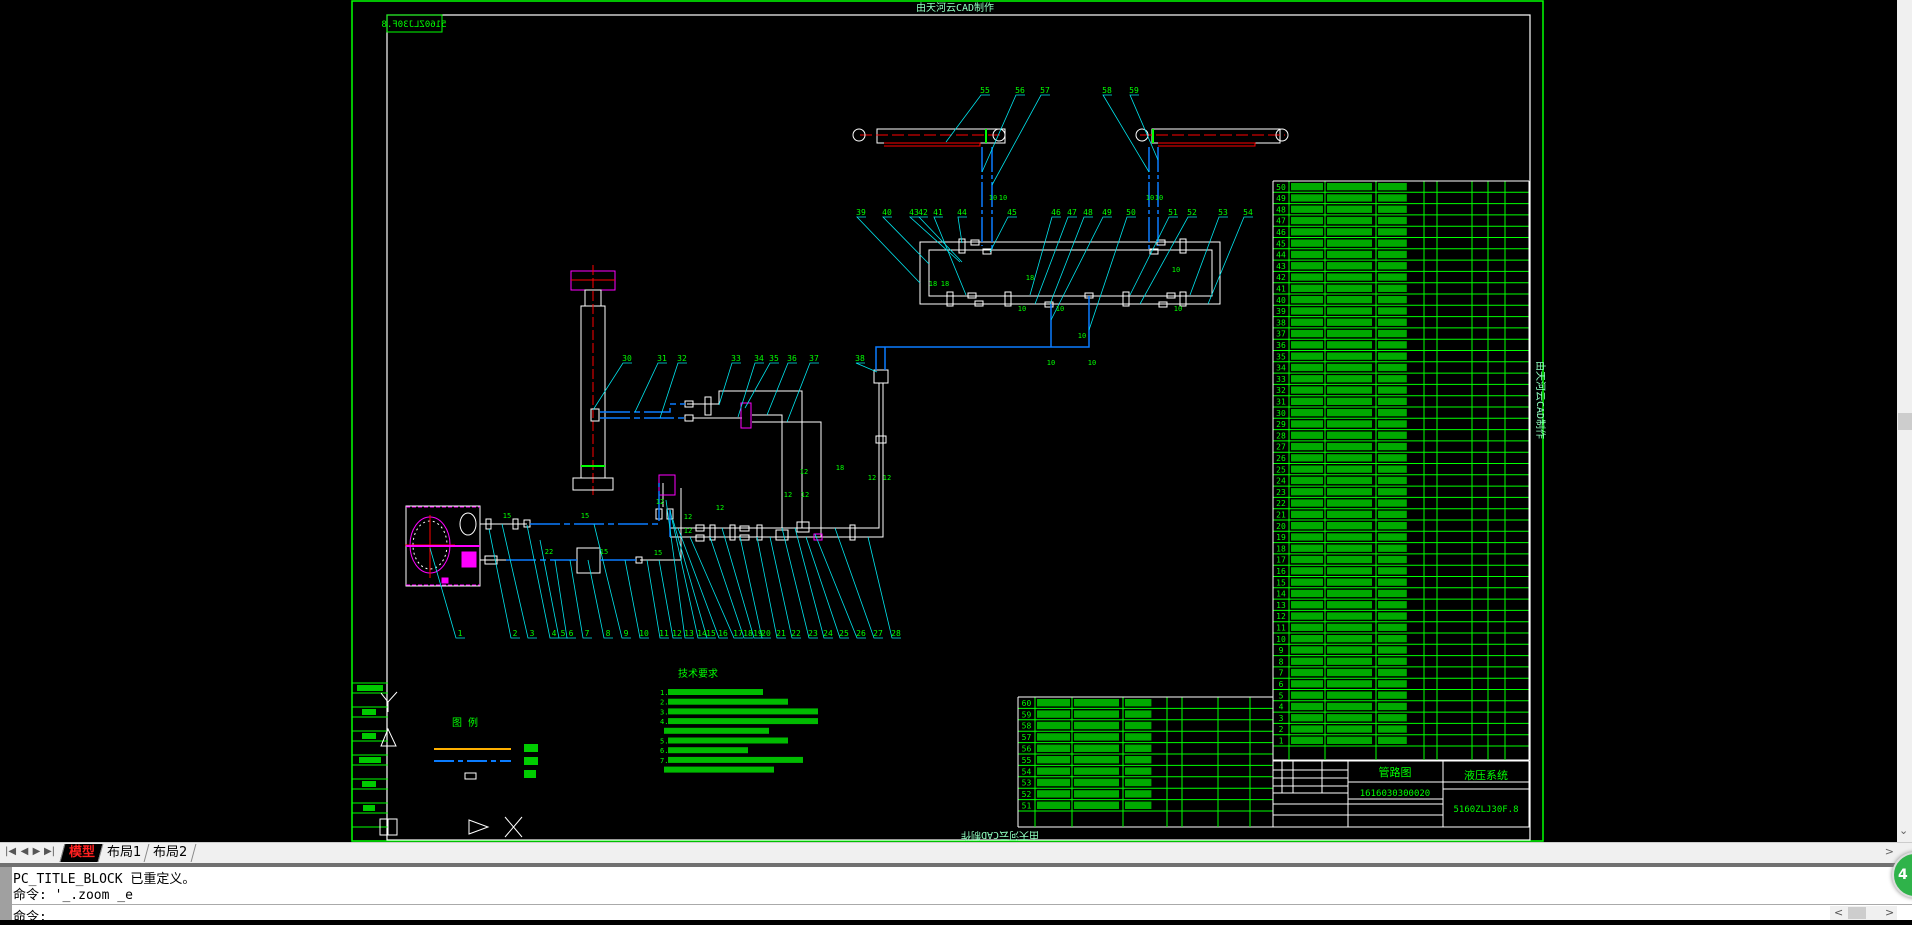 This screenshot has width=1912, height=925. Describe the element at coordinates (1903, 830) in the screenshot. I see `scroll-down-icon: ⌄` at that location.